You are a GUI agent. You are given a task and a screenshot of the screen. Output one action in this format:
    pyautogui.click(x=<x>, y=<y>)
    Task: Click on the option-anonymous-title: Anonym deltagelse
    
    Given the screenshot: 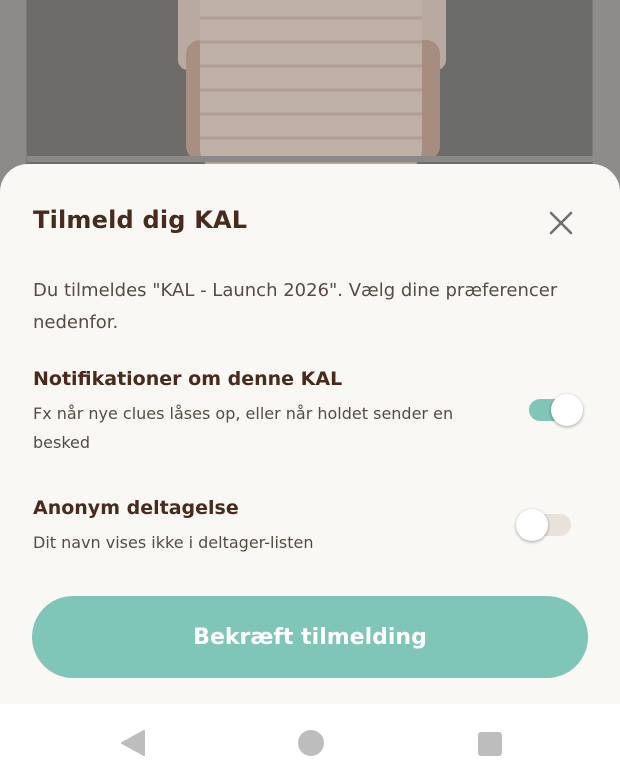 What is the action you would take?
    pyautogui.click(x=136, y=508)
    